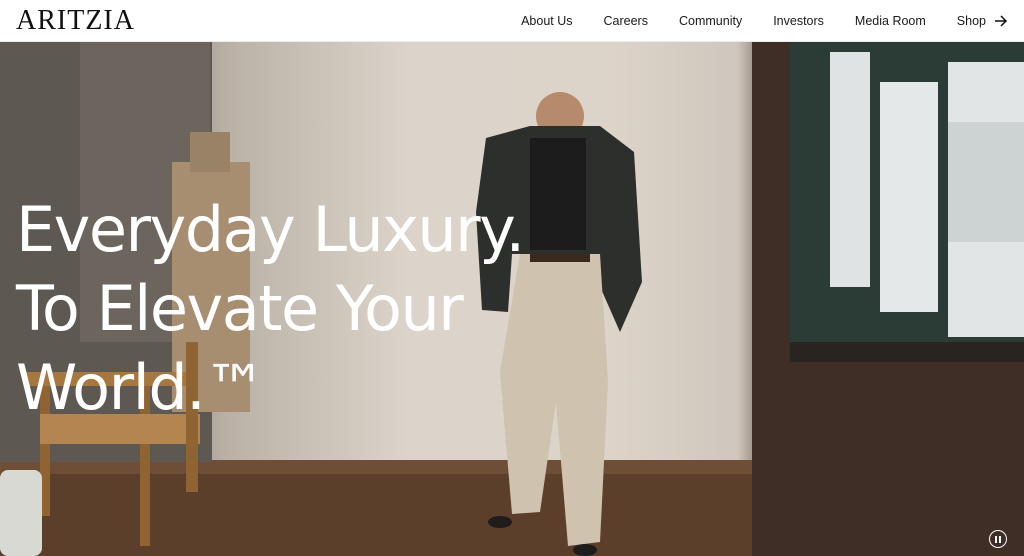  What do you see at coordinates (1001, 20) in the screenshot?
I see `arrow-right-icon` at bounding box center [1001, 20].